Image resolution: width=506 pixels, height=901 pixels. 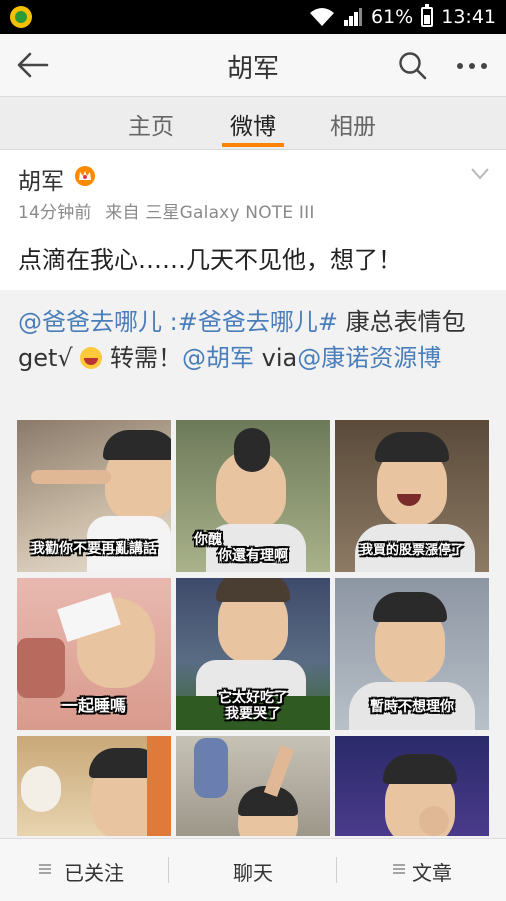 I want to click on more-icon, so click(x=472, y=66).